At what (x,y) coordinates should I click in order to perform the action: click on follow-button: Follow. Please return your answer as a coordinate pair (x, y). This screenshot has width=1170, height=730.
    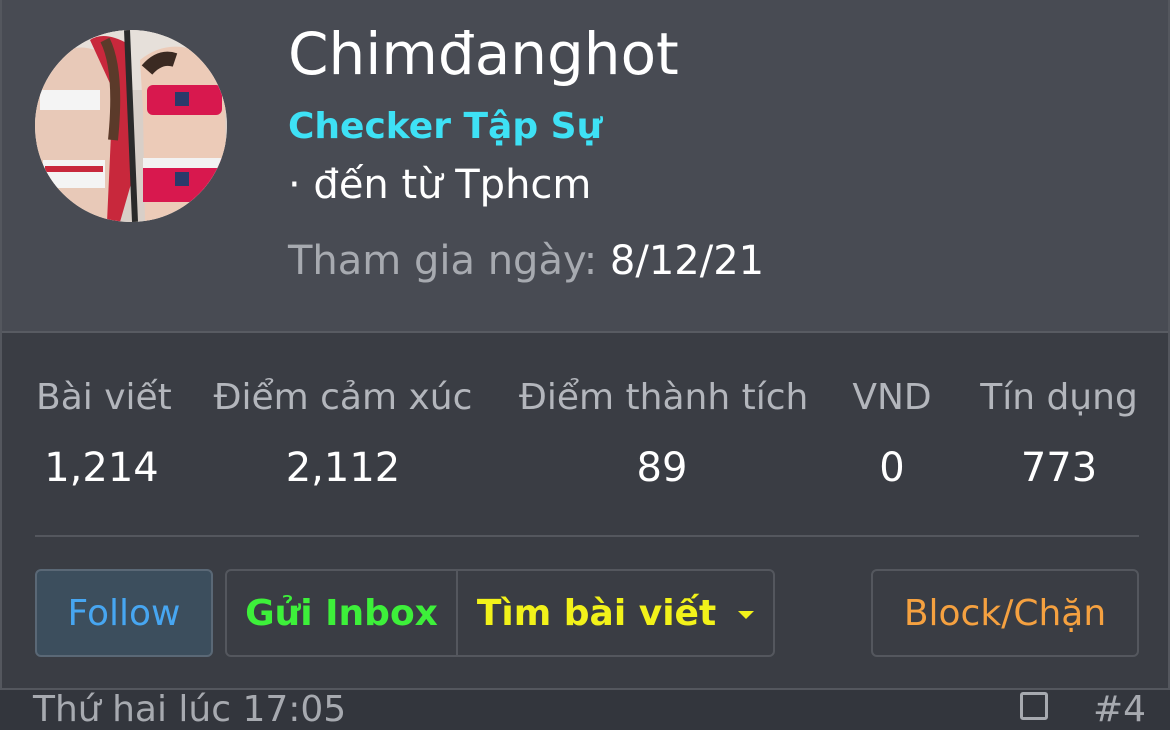
    Looking at the image, I should click on (124, 613).